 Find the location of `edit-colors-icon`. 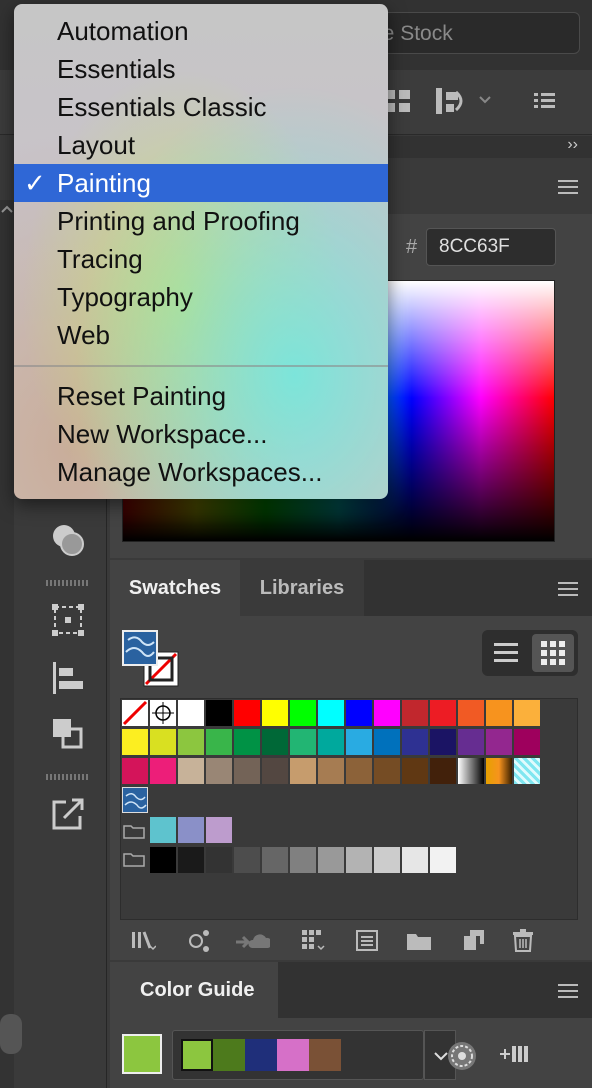

edit-colors-icon is located at coordinates (462, 1056).